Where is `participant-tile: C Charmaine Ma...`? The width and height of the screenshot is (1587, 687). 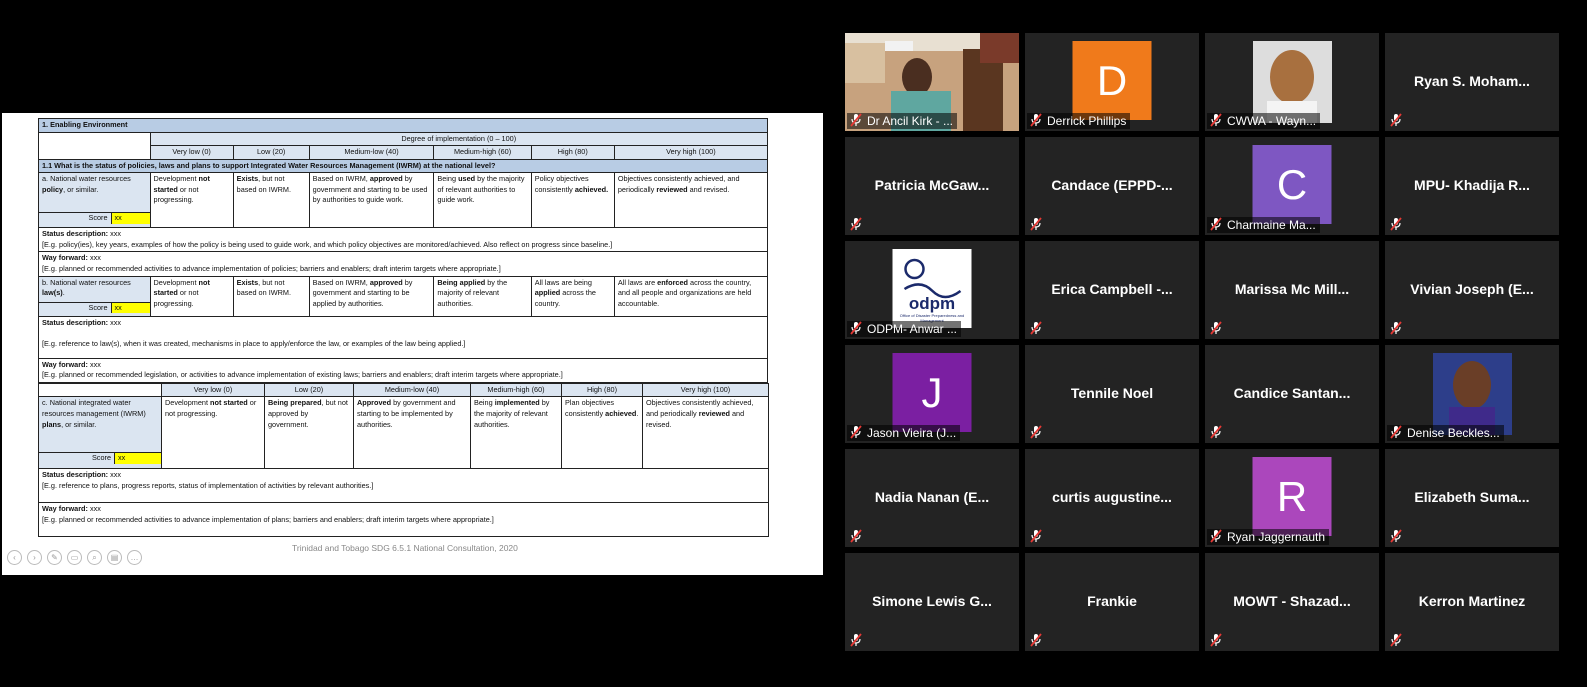 participant-tile: C Charmaine Ma... is located at coordinates (1292, 186).